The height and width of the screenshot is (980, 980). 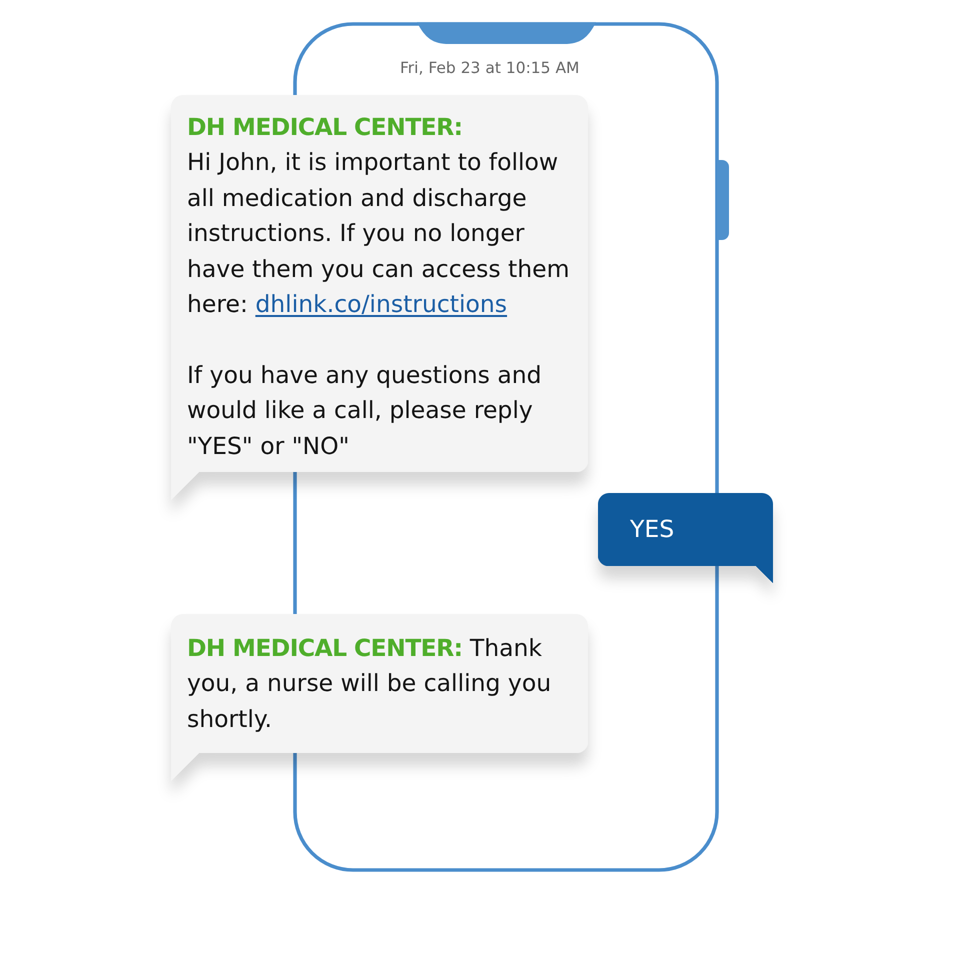 What do you see at coordinates (652, 529) in the screenshot?
I see `message-text: YES` at bounding box center [652, 529].